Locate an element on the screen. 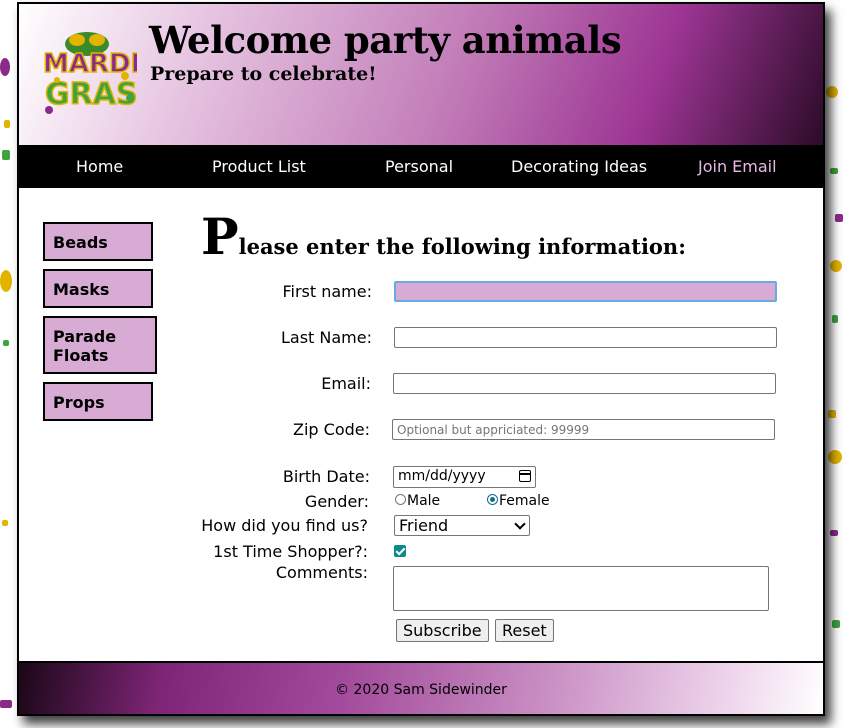  first-time-checkbox is located at coordinates (400, 551).